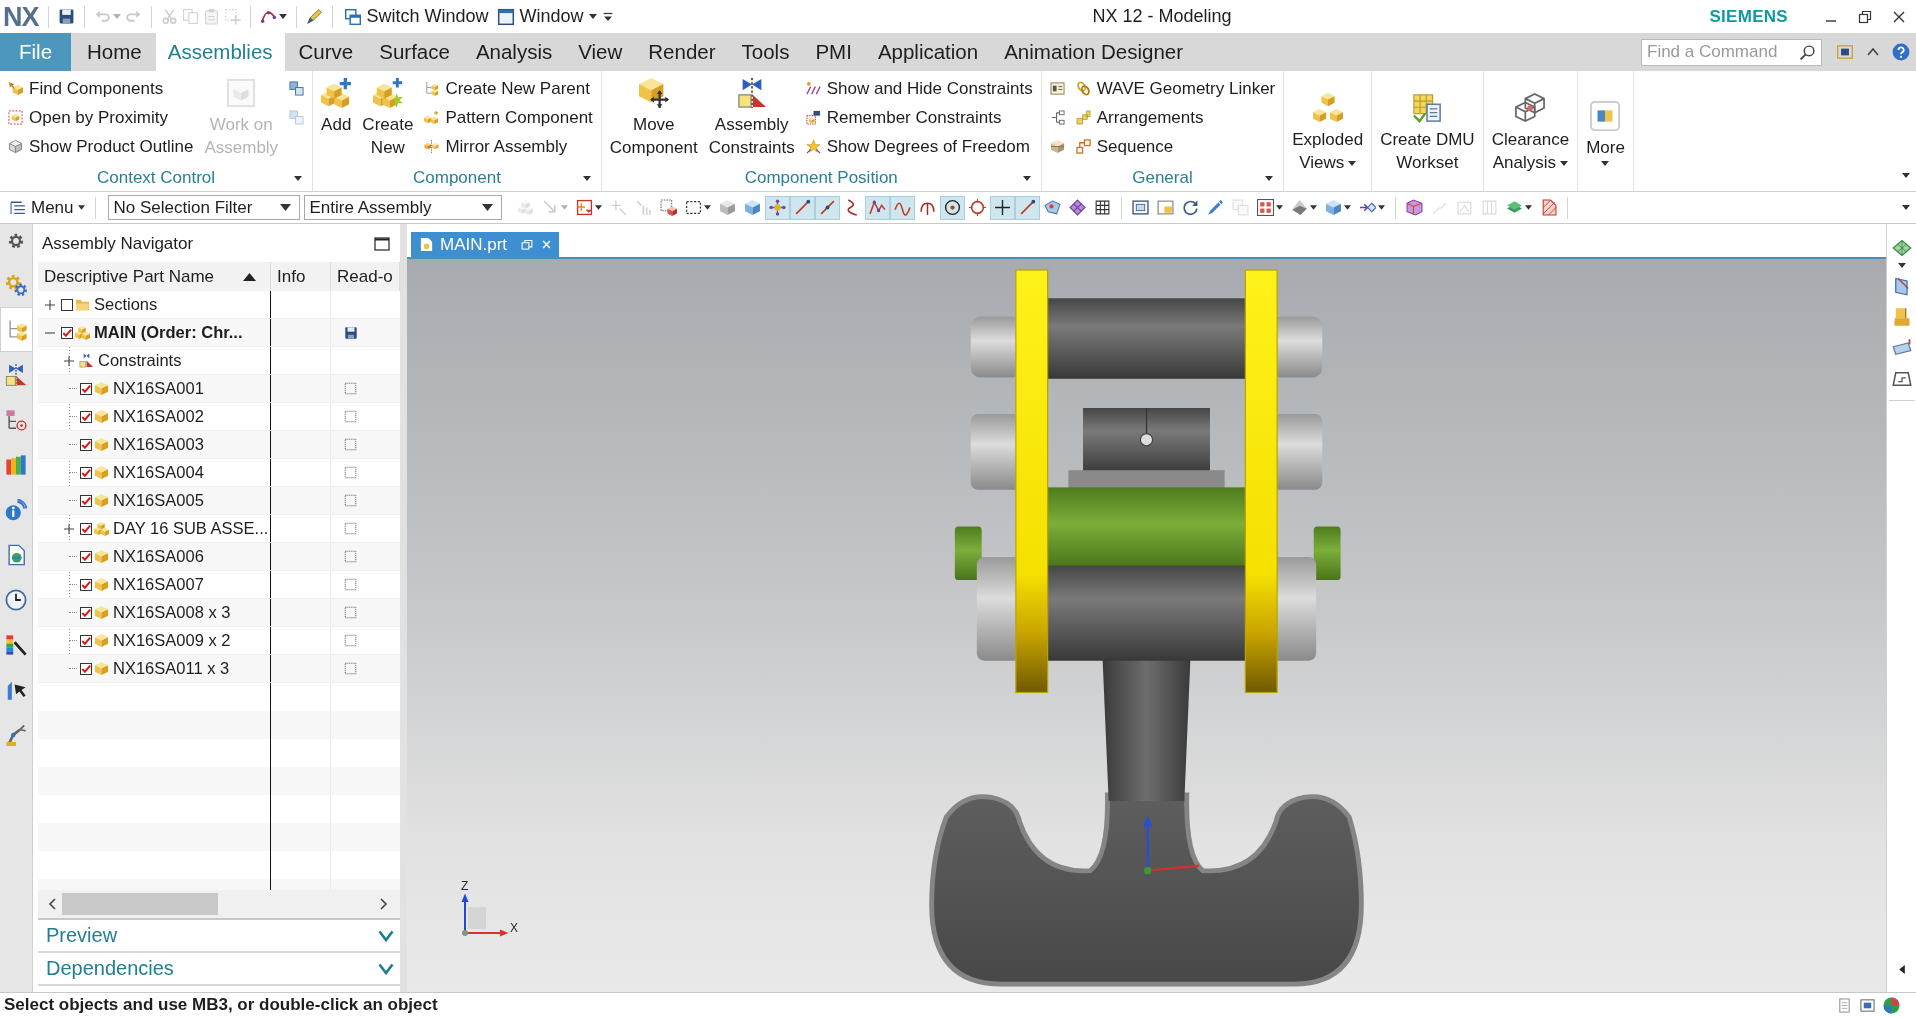 This screenshot has height=1017, width=1916. Describe the element at coordinates (16, 241) in the screenshot. I see `gear-icon` at that location.